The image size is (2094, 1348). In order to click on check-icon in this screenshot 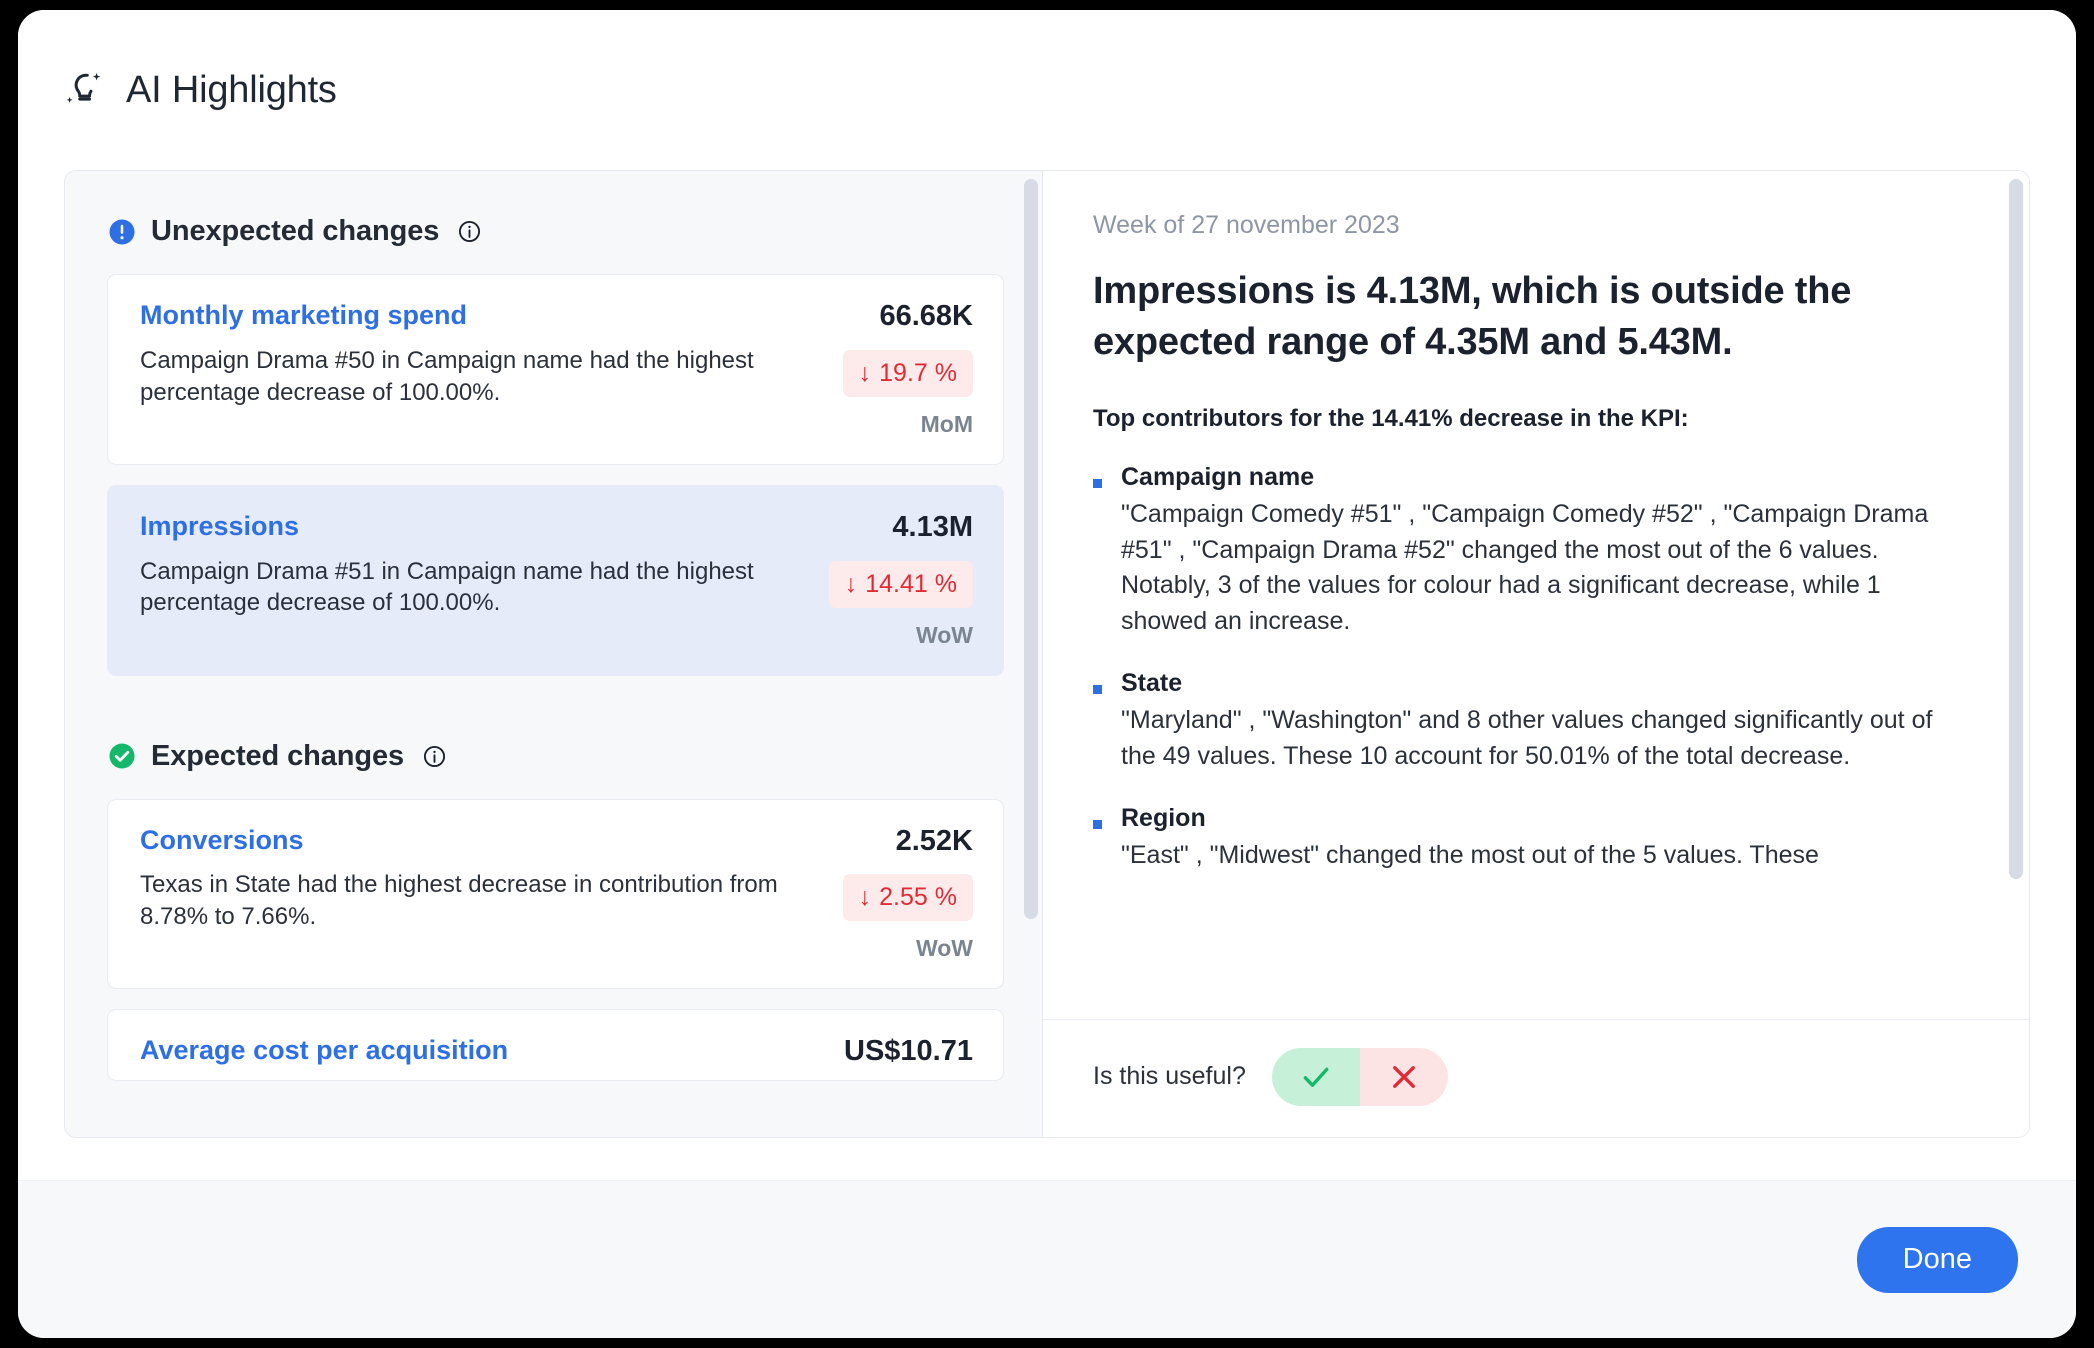, I will do `click(1316, 1077)`.